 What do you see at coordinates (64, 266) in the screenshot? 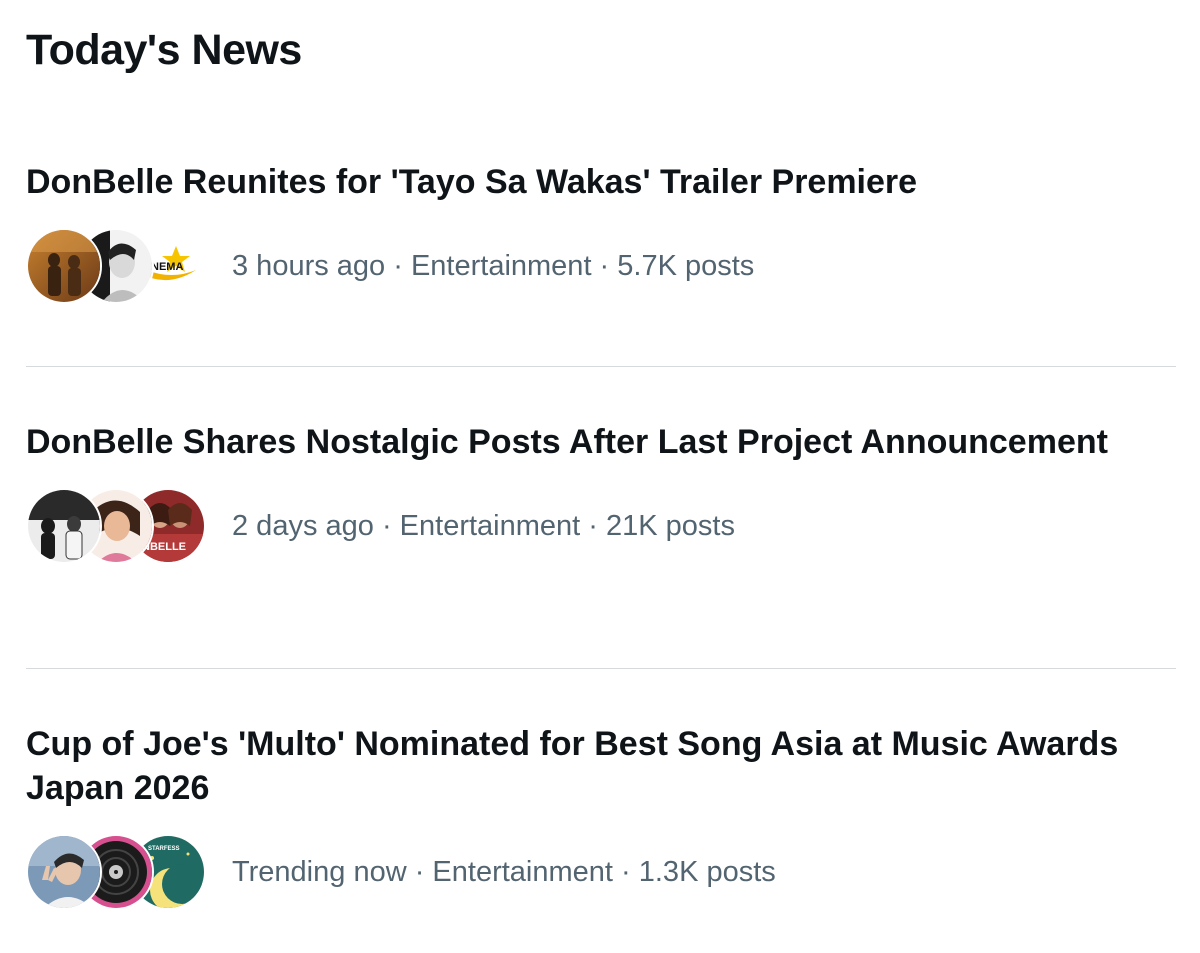
I see `couple-photo-avatar` at bounding box center [64, 266].